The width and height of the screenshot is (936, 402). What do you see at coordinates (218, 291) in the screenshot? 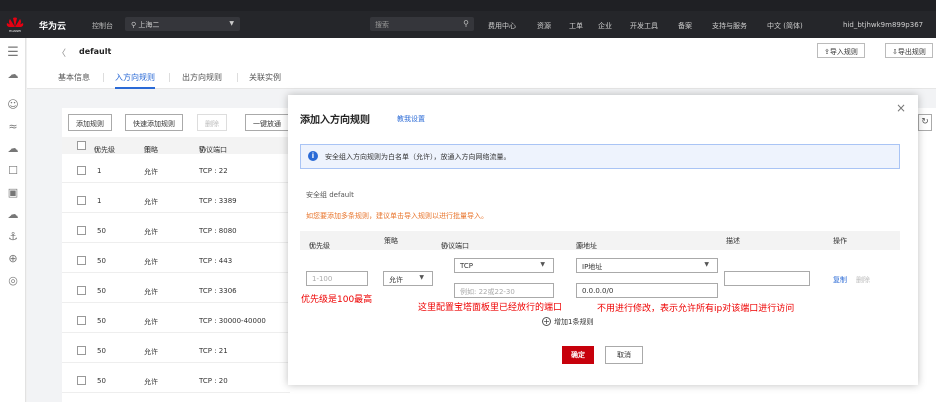
I see `cell-port: TCP : 3306` at bounding box center [218, 291].